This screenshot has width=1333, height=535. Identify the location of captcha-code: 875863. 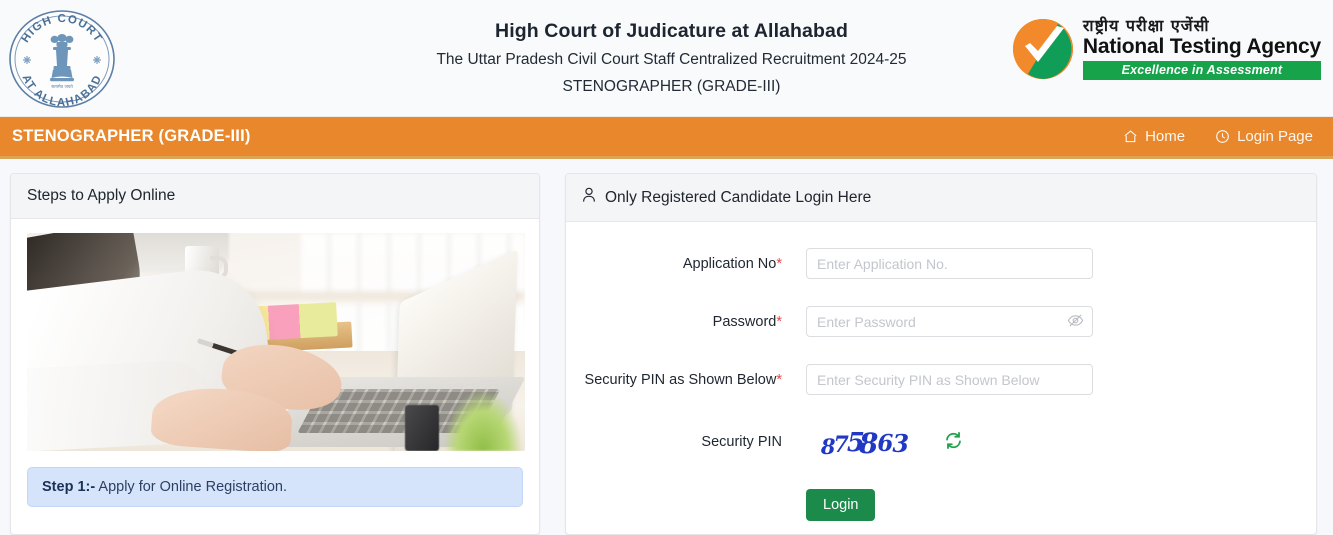
(864, 443).